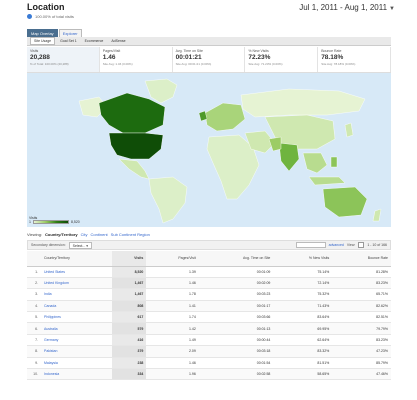 This screenshot has height=400, width=417. I want to click on row-avg-time: 00:01:17, so click(236, 306).